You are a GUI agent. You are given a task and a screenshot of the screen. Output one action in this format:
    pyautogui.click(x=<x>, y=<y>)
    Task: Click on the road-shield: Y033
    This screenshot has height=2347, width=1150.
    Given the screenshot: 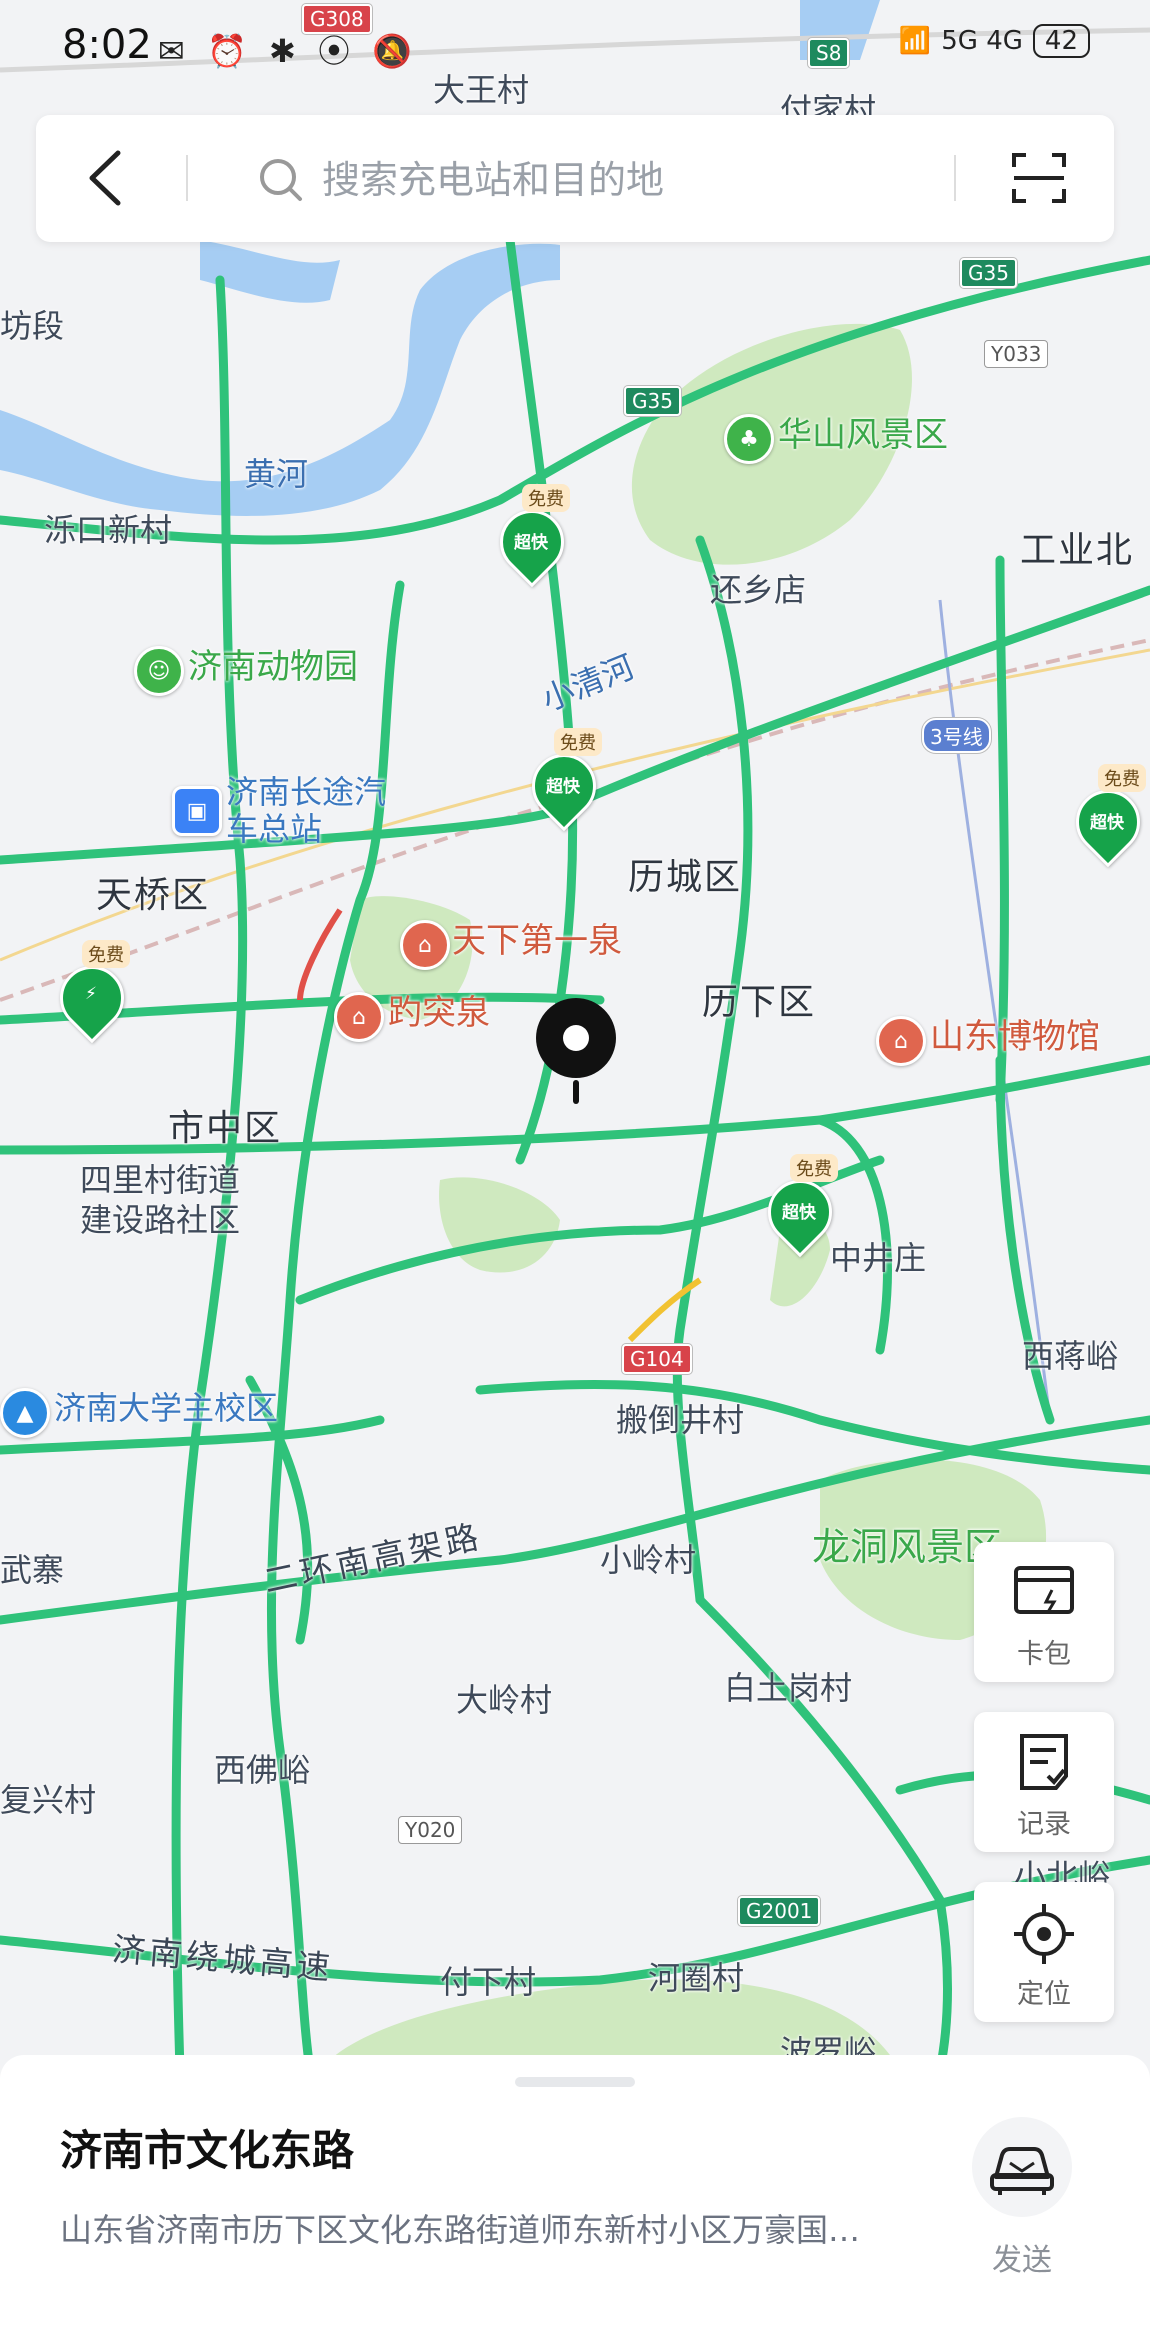 What is the action you would take?
    pyautogui.click(x=1016, y=354)
    